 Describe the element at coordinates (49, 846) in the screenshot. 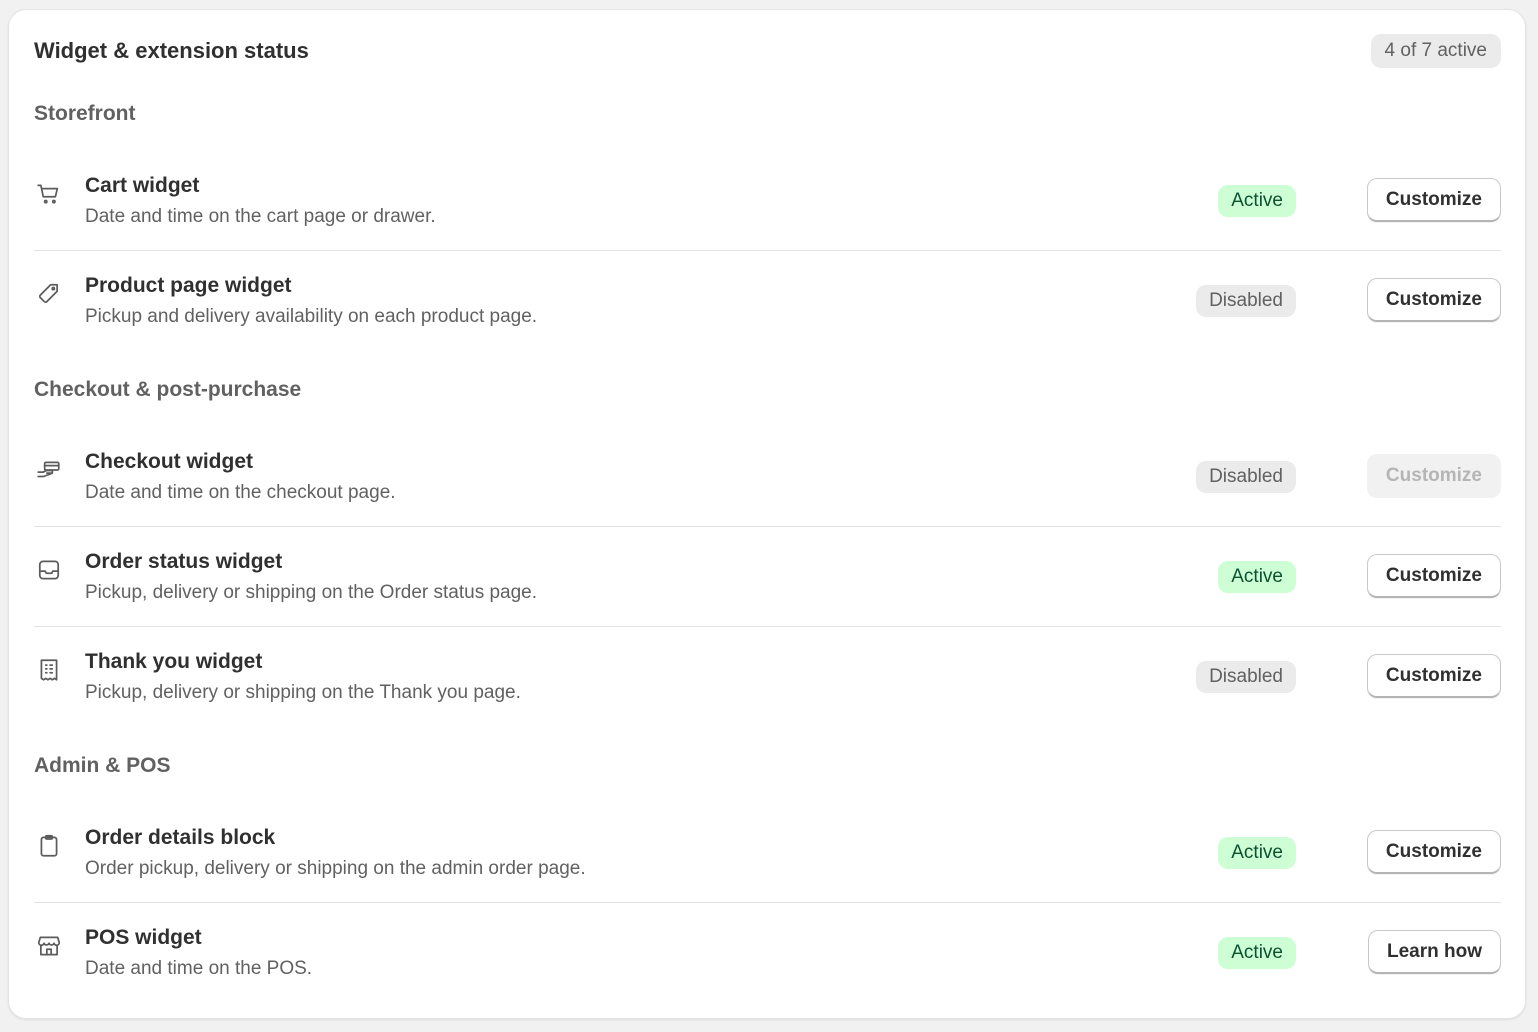

I see `clipboard-icon` at that location.